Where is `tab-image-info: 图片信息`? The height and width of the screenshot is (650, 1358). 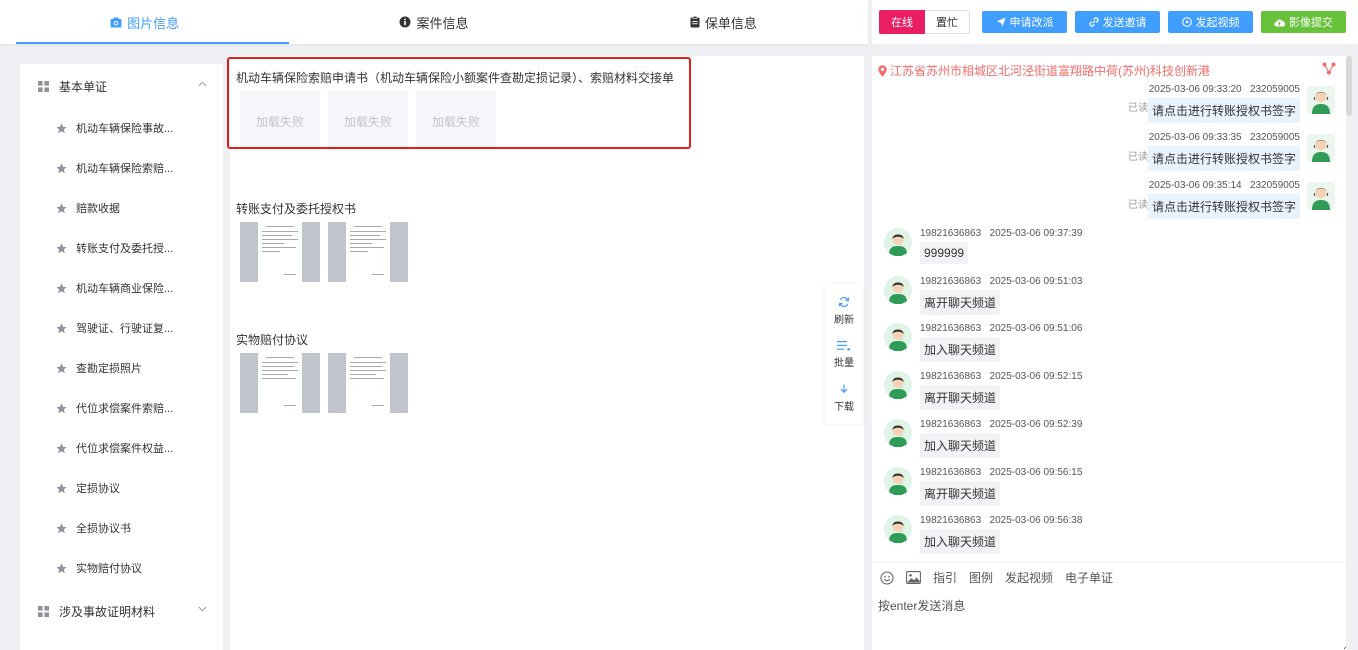
tab-image-info: 图片信息 is located at coordinates (145, 22).